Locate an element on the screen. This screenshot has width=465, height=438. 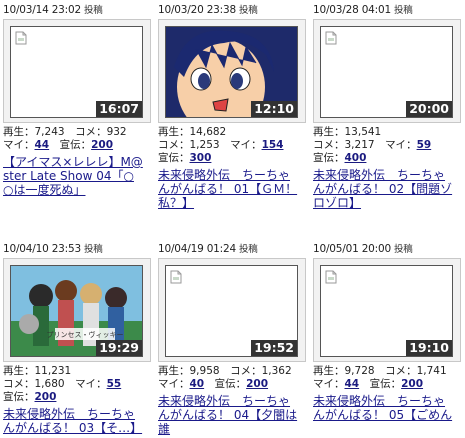
thumbnail: 16:07 is located at coordinates (76, 72).